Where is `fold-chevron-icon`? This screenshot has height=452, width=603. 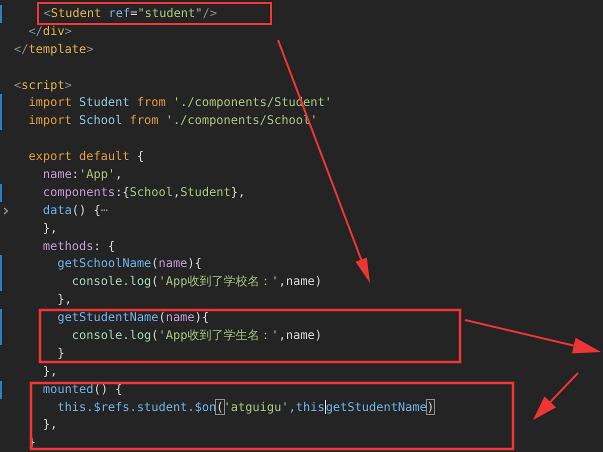
fold-chevron-icon is located at coordinates (6, 210).